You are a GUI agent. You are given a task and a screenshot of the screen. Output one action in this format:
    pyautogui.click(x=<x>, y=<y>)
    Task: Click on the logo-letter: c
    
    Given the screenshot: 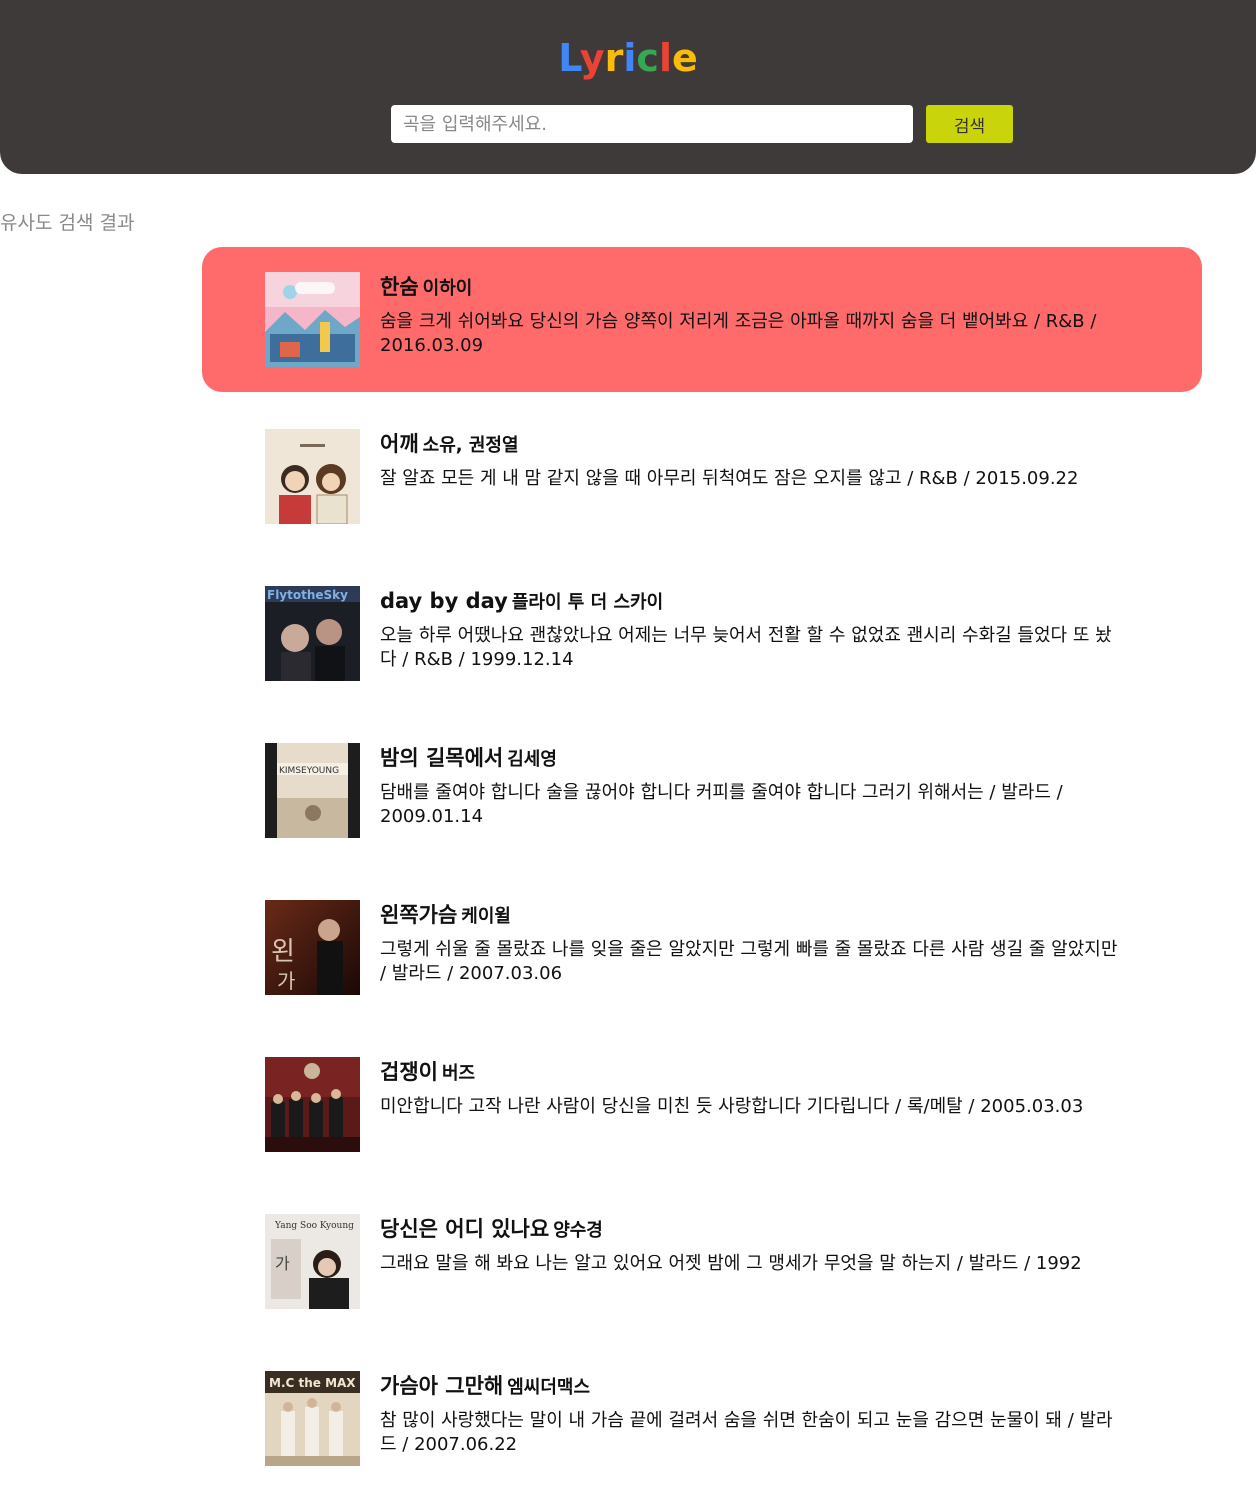 What is the action you would take?
    pyautogui.click(x=647, y=58)
    